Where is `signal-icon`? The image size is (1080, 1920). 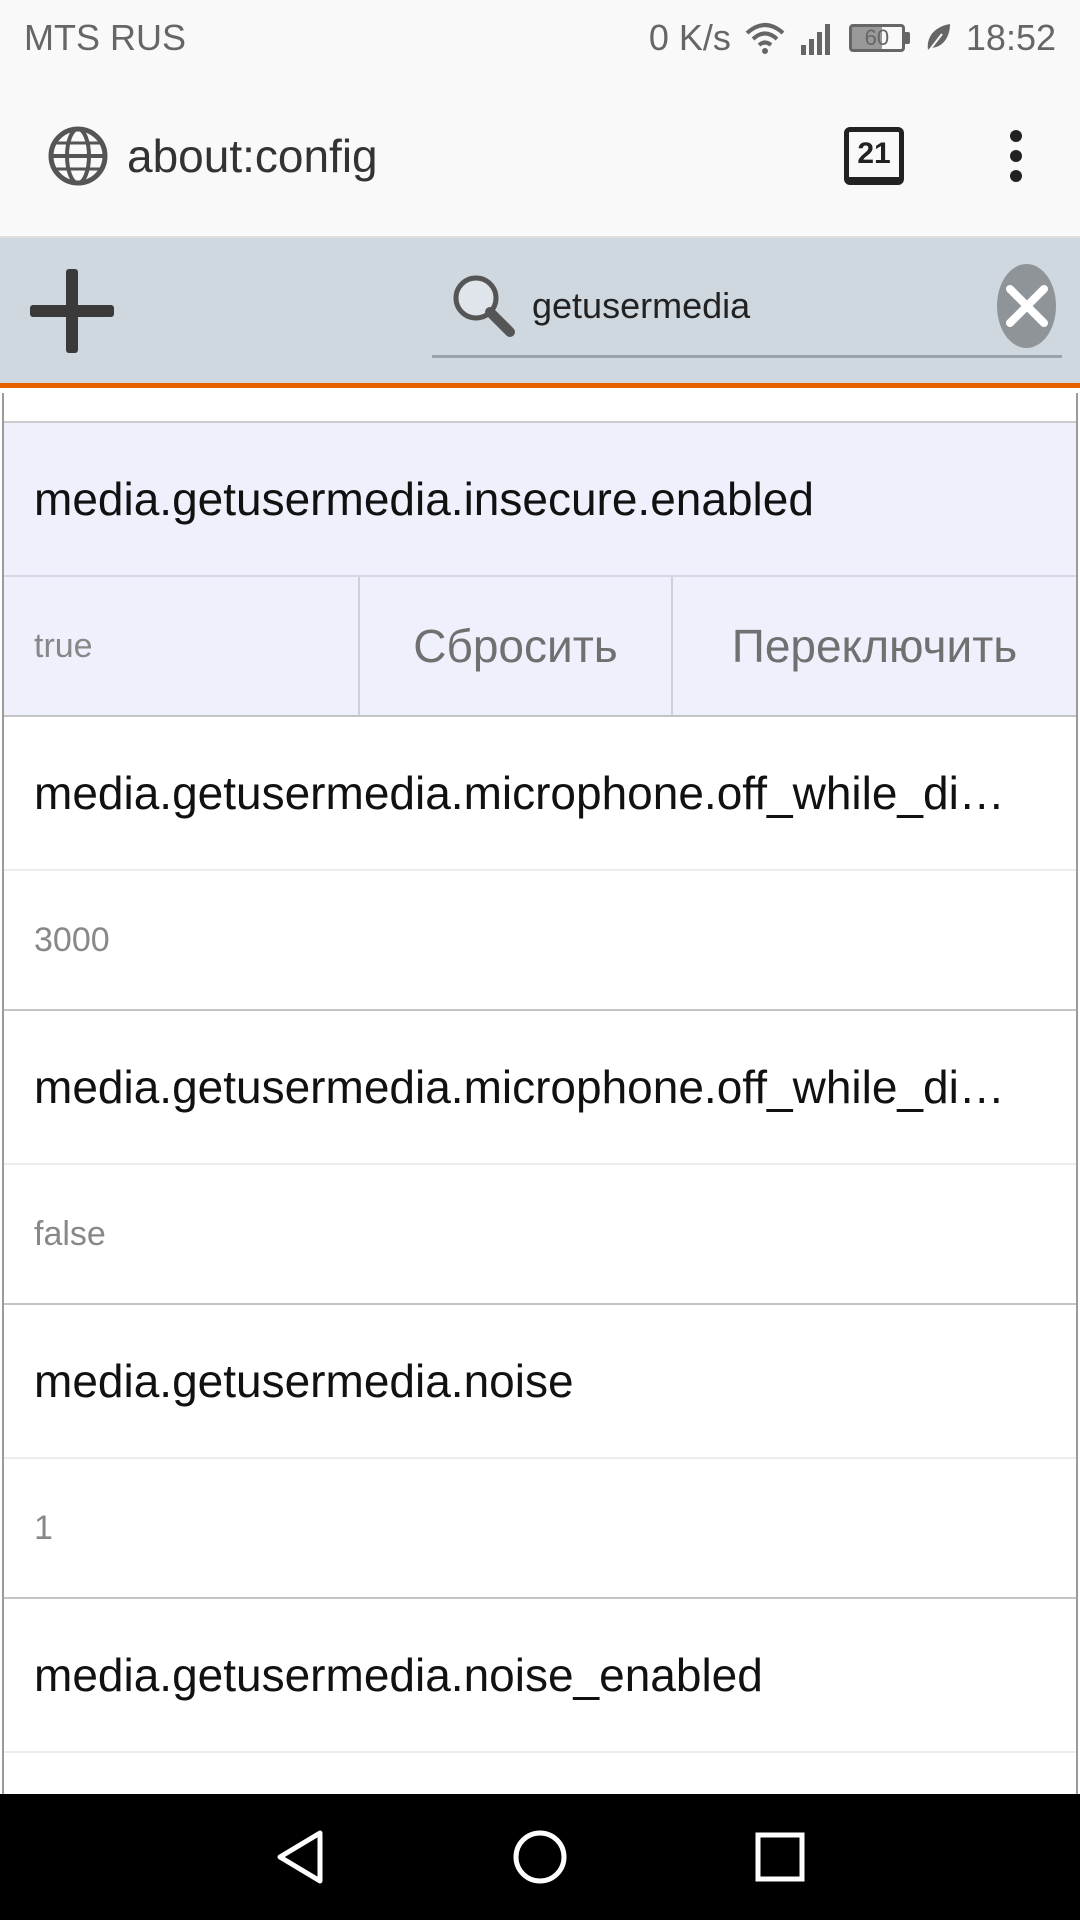
signal-icon is located at coordinates (817, 38).